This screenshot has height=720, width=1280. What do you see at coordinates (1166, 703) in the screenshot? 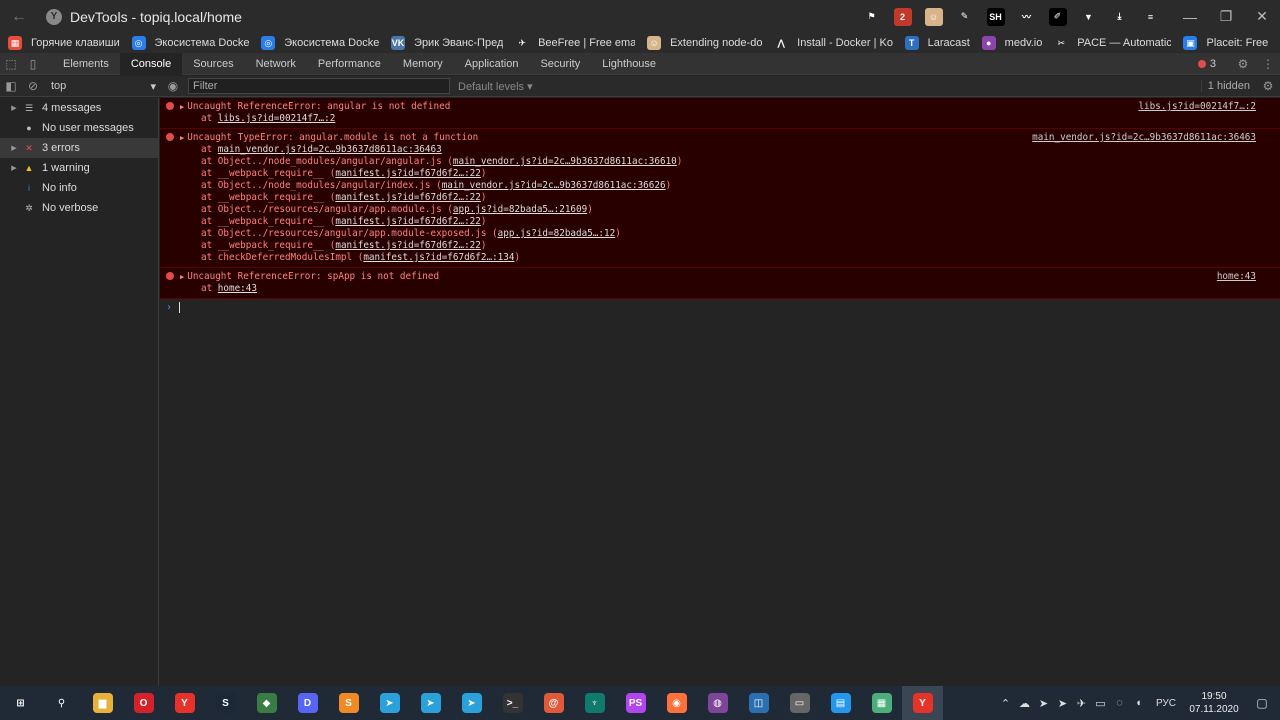
I see `language-indicator: РУС` at bounding box center [1166, 703].